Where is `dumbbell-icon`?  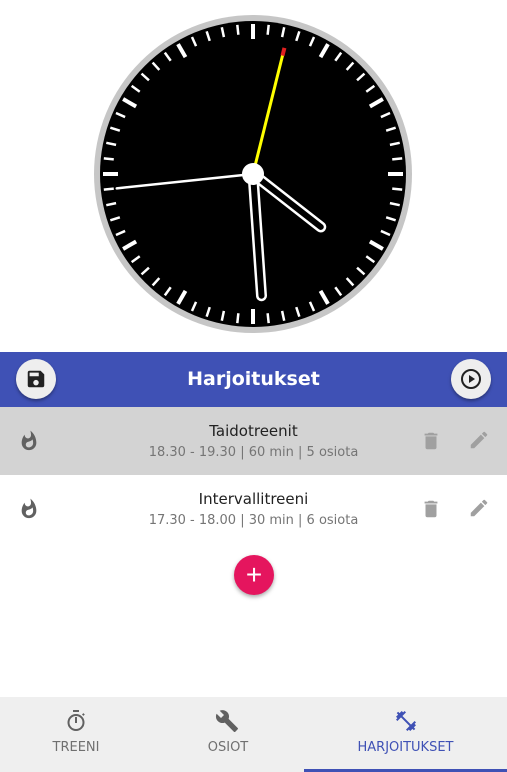 dumbbell-icon is located at coordinates (406, 721).